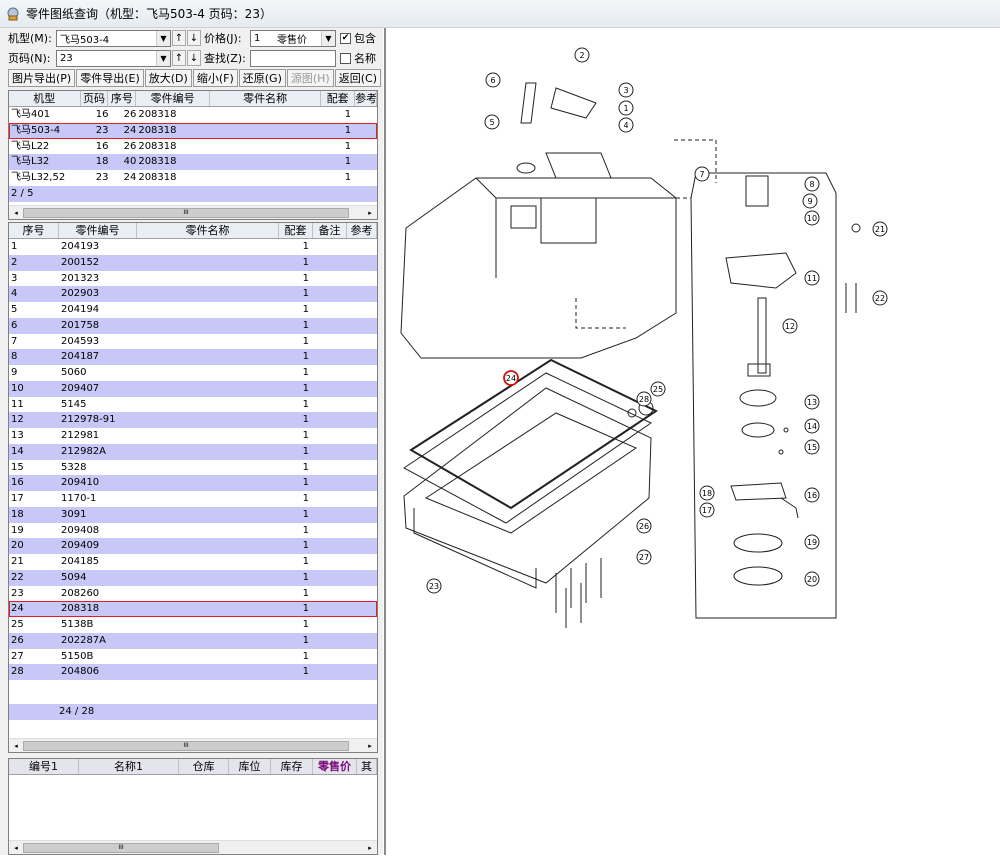  Describe the element at coordinates (193, 625) in the screenshot. I see `part-row-item: 25 5138B 1` at that location.